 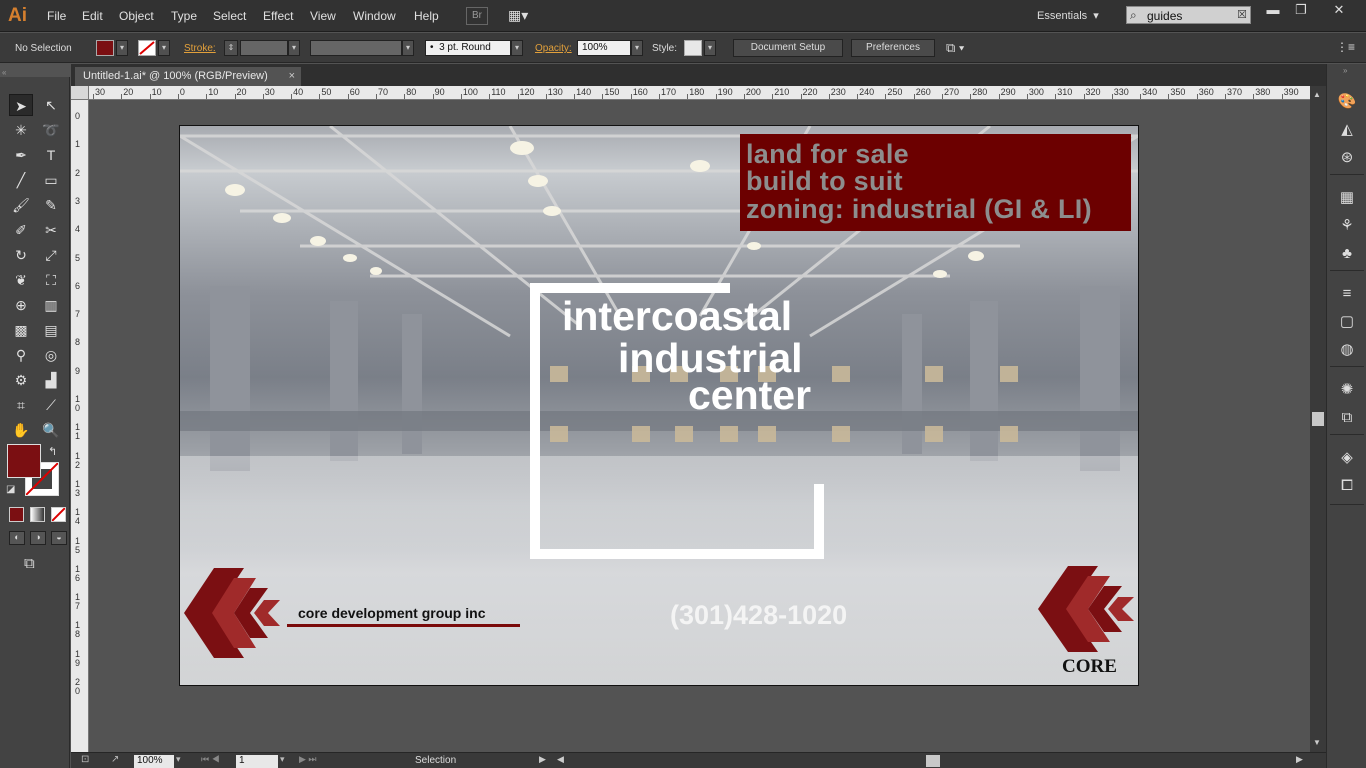 I want to click on lasso-tool-icon: ➰, so click(x=51, y=130).